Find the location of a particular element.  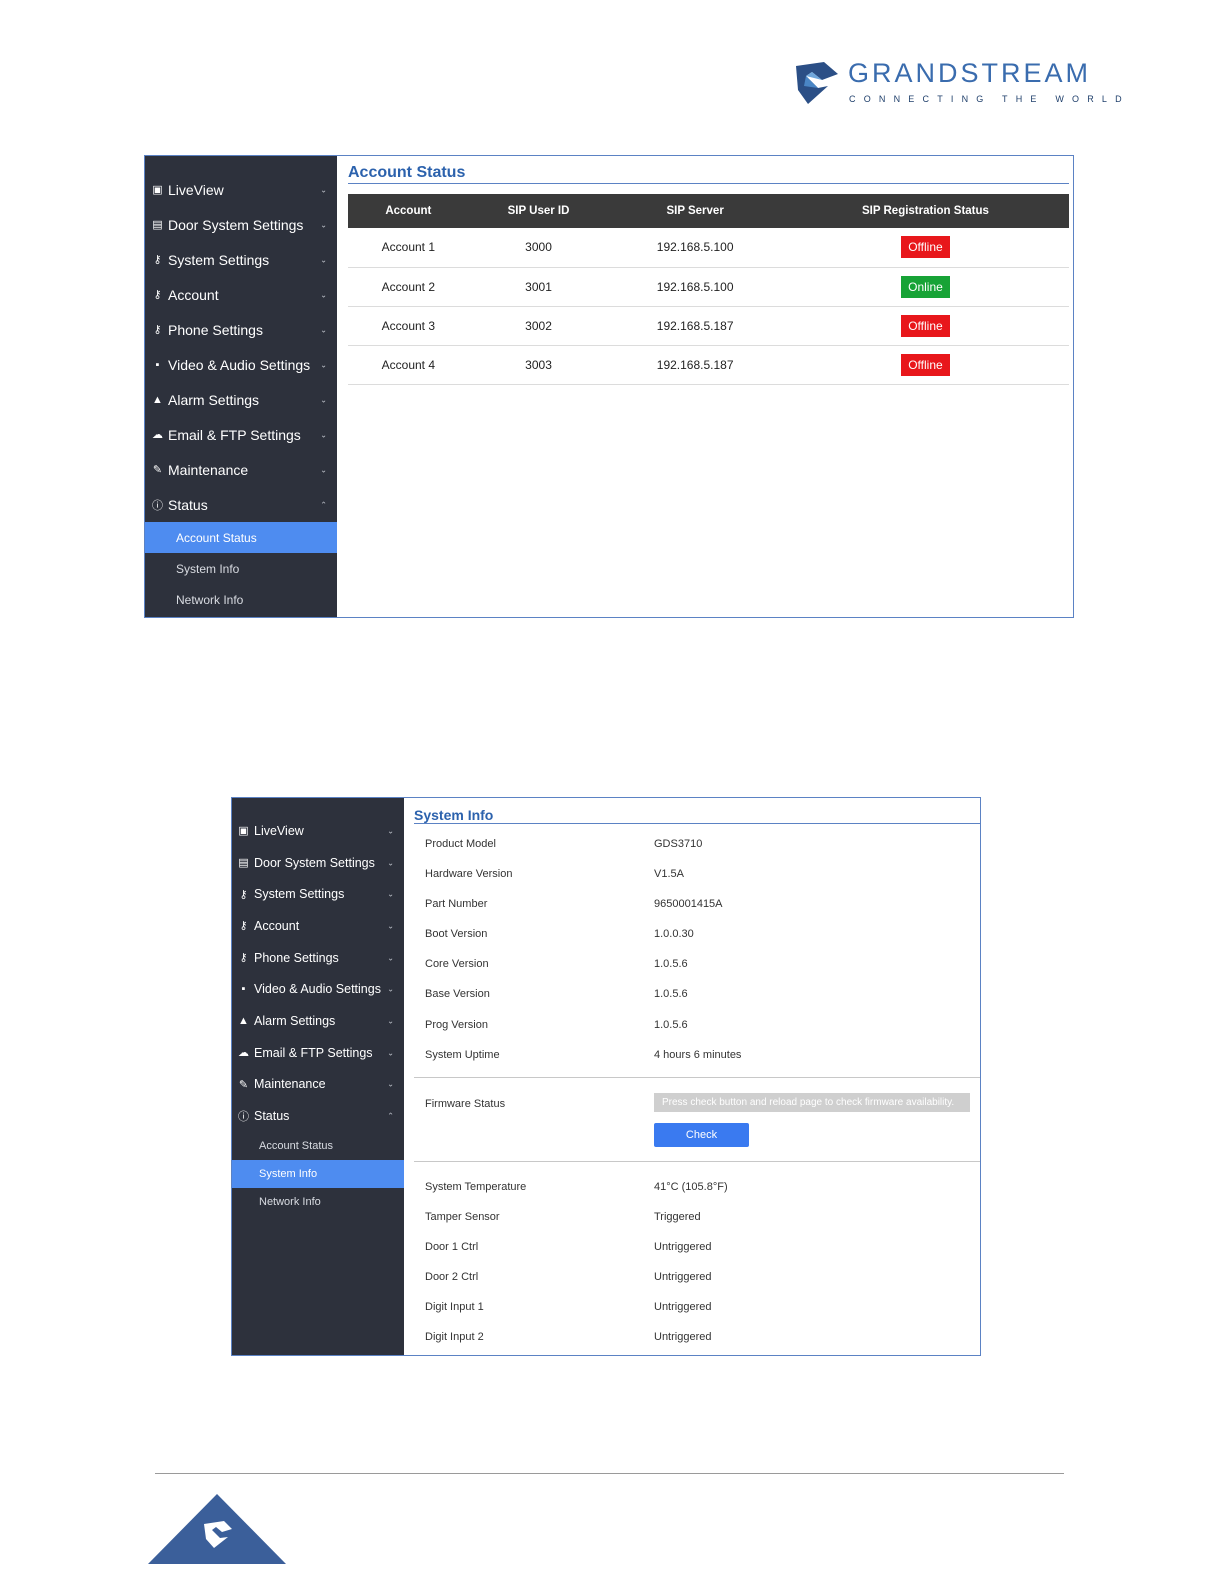

sensor-row-digit-input-1: Digit Input 1 Untriggered is located at coordinates (697, 1307).